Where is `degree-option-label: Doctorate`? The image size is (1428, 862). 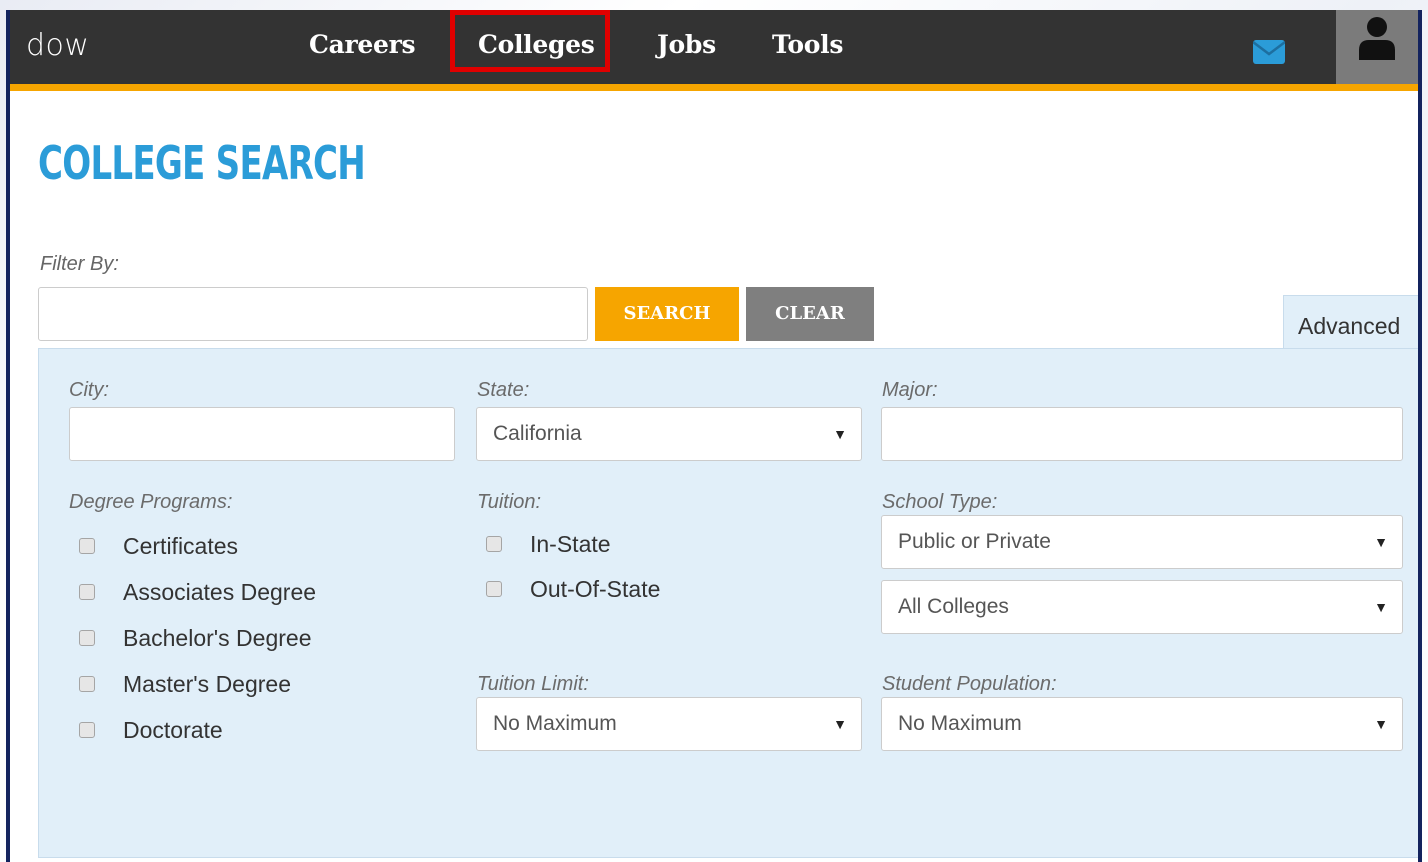
degree-option-label: Doctorate is located at coordinates (173, 730).